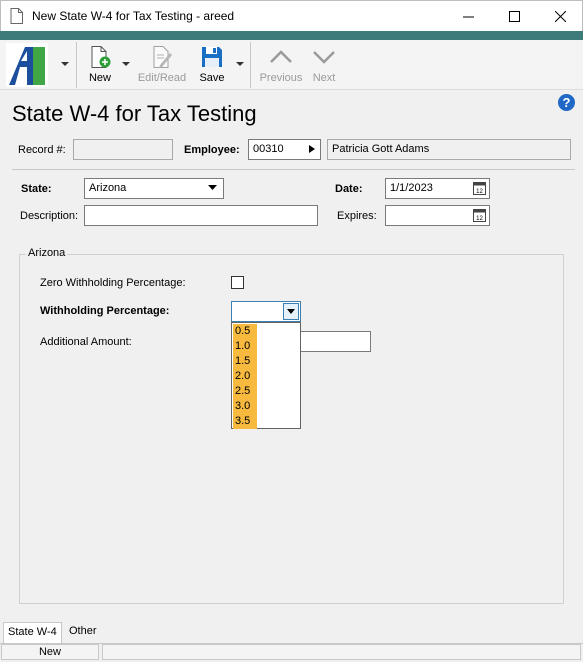 The image size is (583, 662). I want to click on date-field-value: 1/1/2023, so click(411, 188).